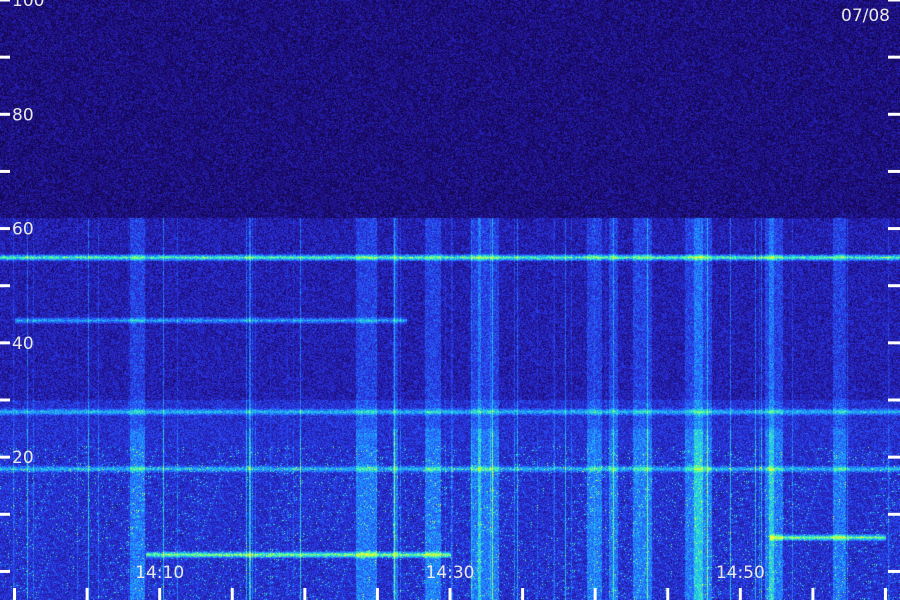 The width and height of the screenshot is (900, 600). Describe the element at coordinates (23, 458) in the screenshot. I see `y-tick-label: 20` at that location.